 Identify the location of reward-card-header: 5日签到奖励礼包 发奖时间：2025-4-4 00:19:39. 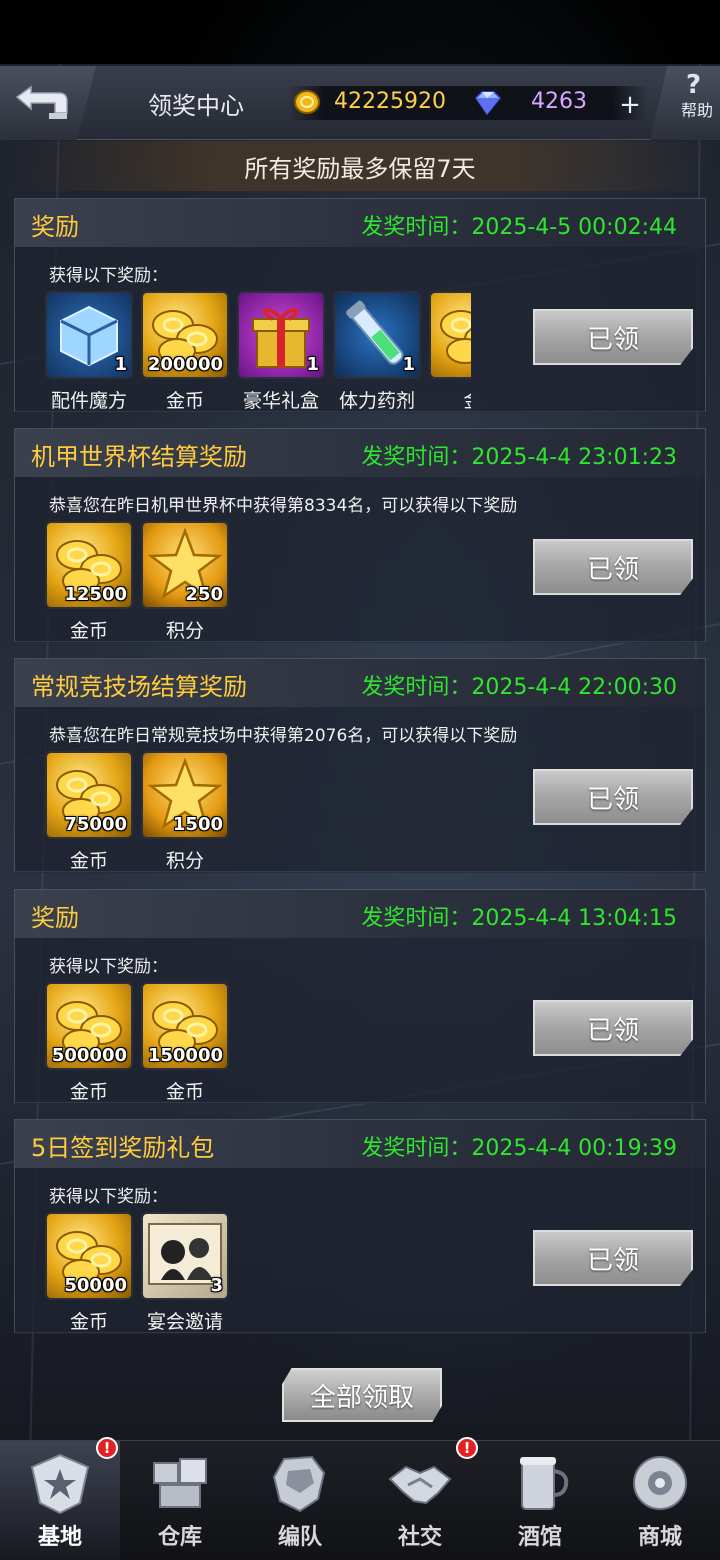
(360, 1144).